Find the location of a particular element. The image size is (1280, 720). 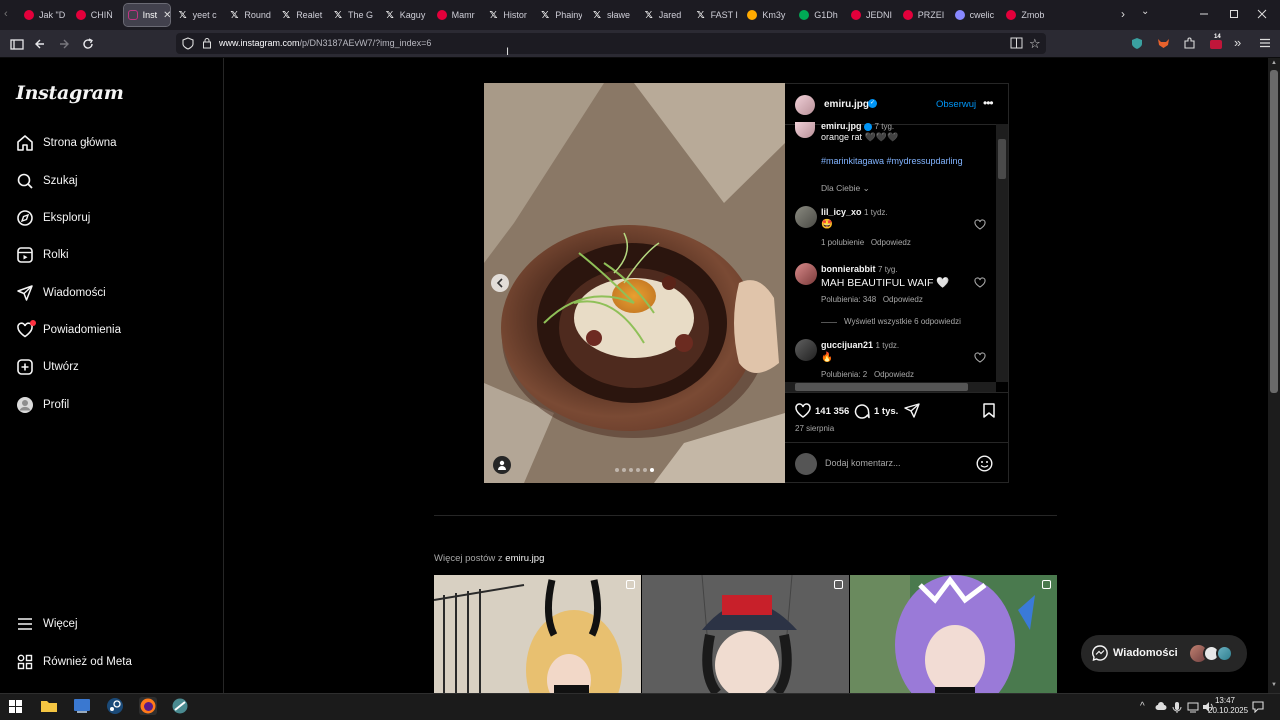

notification-center-icon is located at coordinates (1258, 707).